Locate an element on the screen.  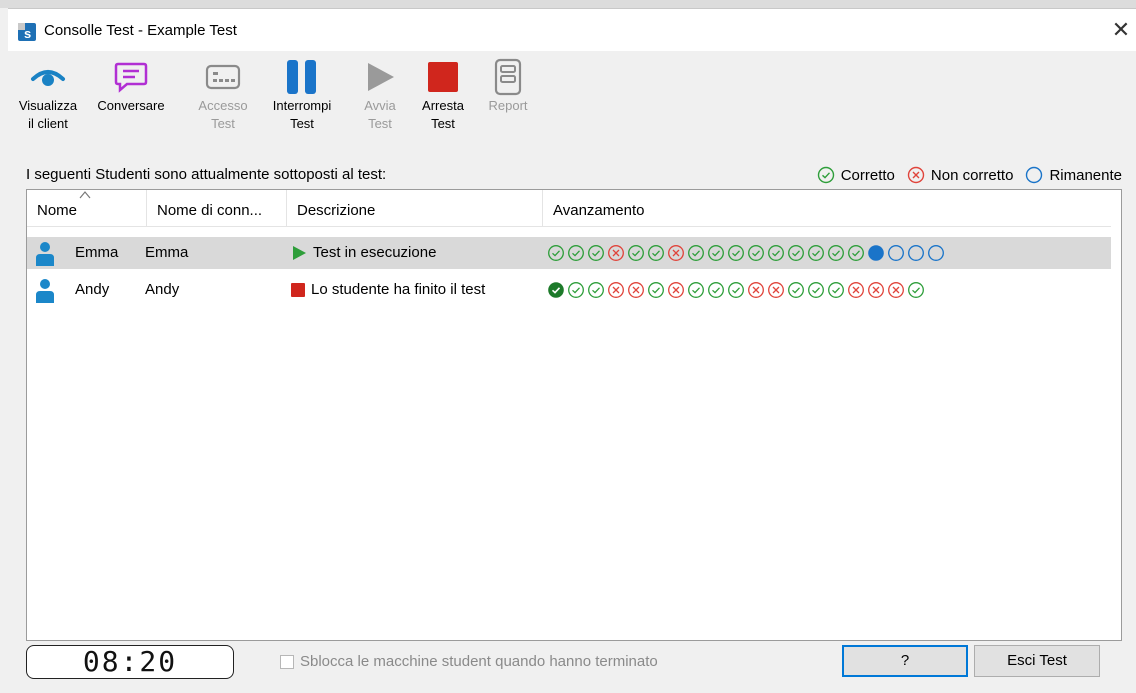
legend-incorrect: Non corretto is located at coordinates (960, 175).